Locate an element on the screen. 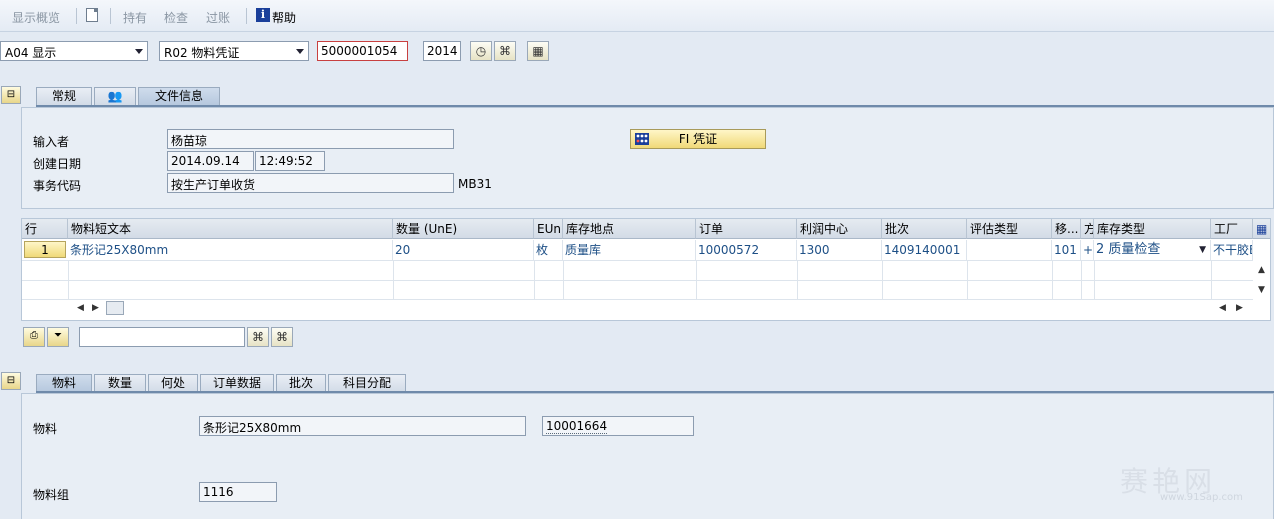 The image size is (1274, 519). tab-doc-info: 文件信息 is located at coordinates (179, 96).